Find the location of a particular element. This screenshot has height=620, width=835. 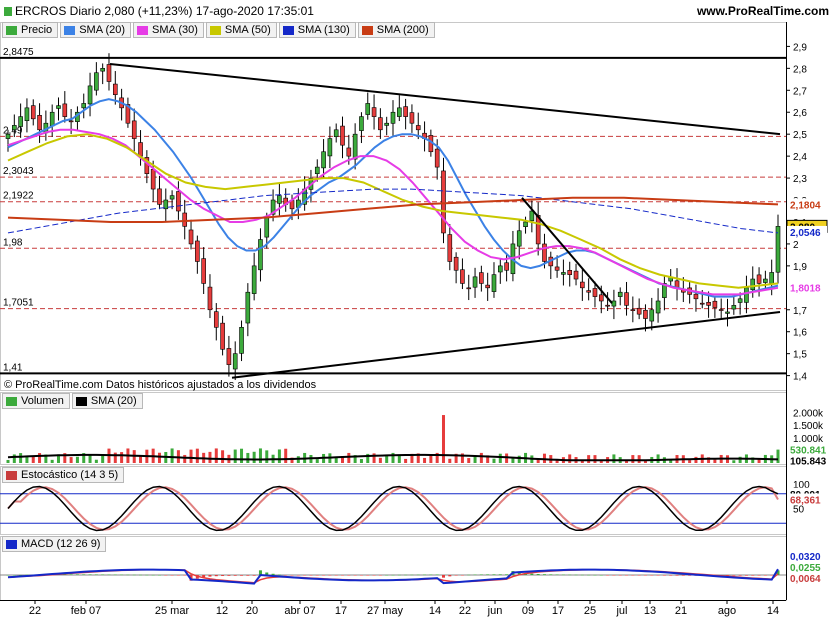

price-legend-item: SMA (30) is located at coordinates (168, 30).